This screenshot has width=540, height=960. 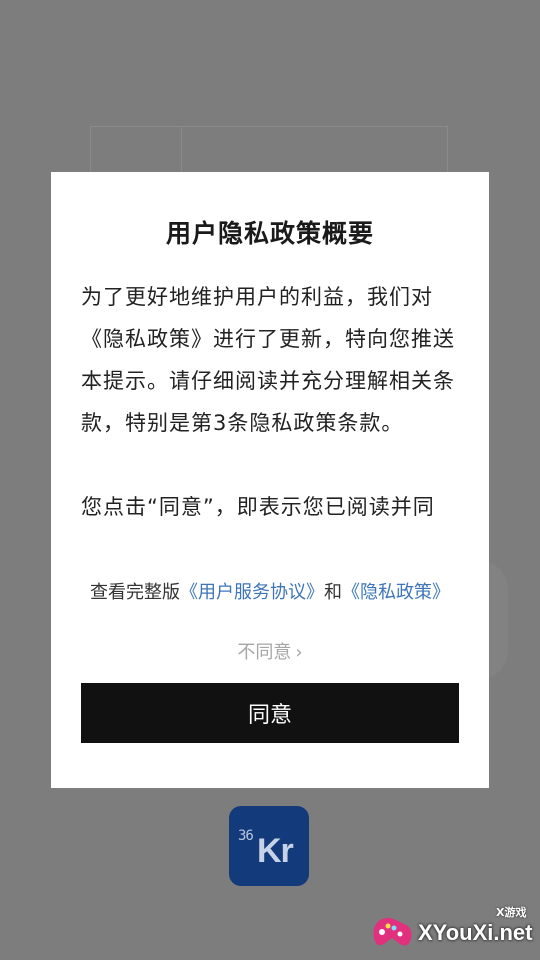 I want to click on full-policy-links: 查看完整版《用户服务协议》和《隐私政策》, so click(x=270, y=591).